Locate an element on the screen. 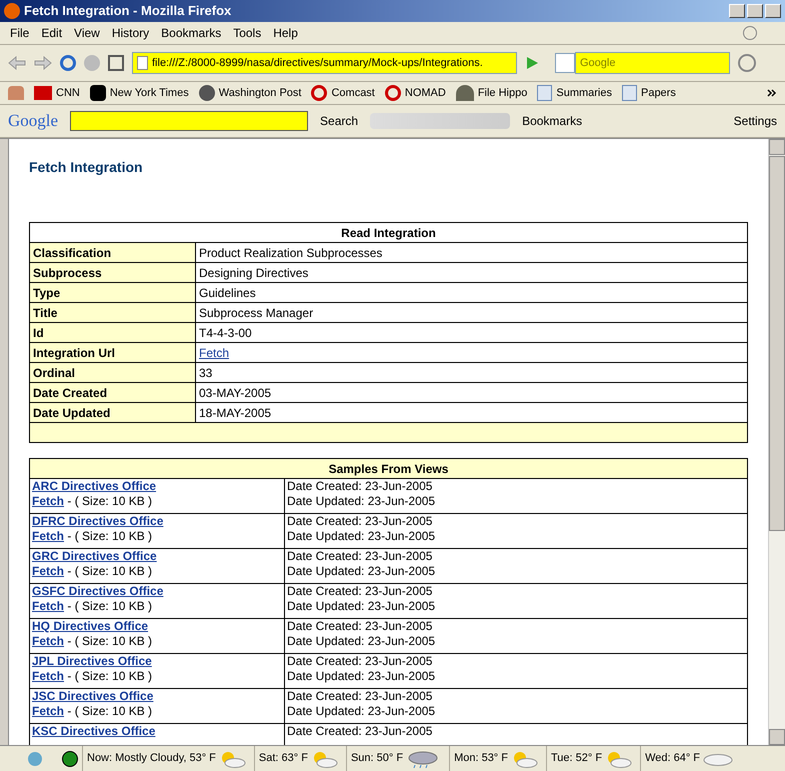 Image resolution: width=785 pixels, height=771 pixels. menu-item: Tools is located at coordinates (247, 33).